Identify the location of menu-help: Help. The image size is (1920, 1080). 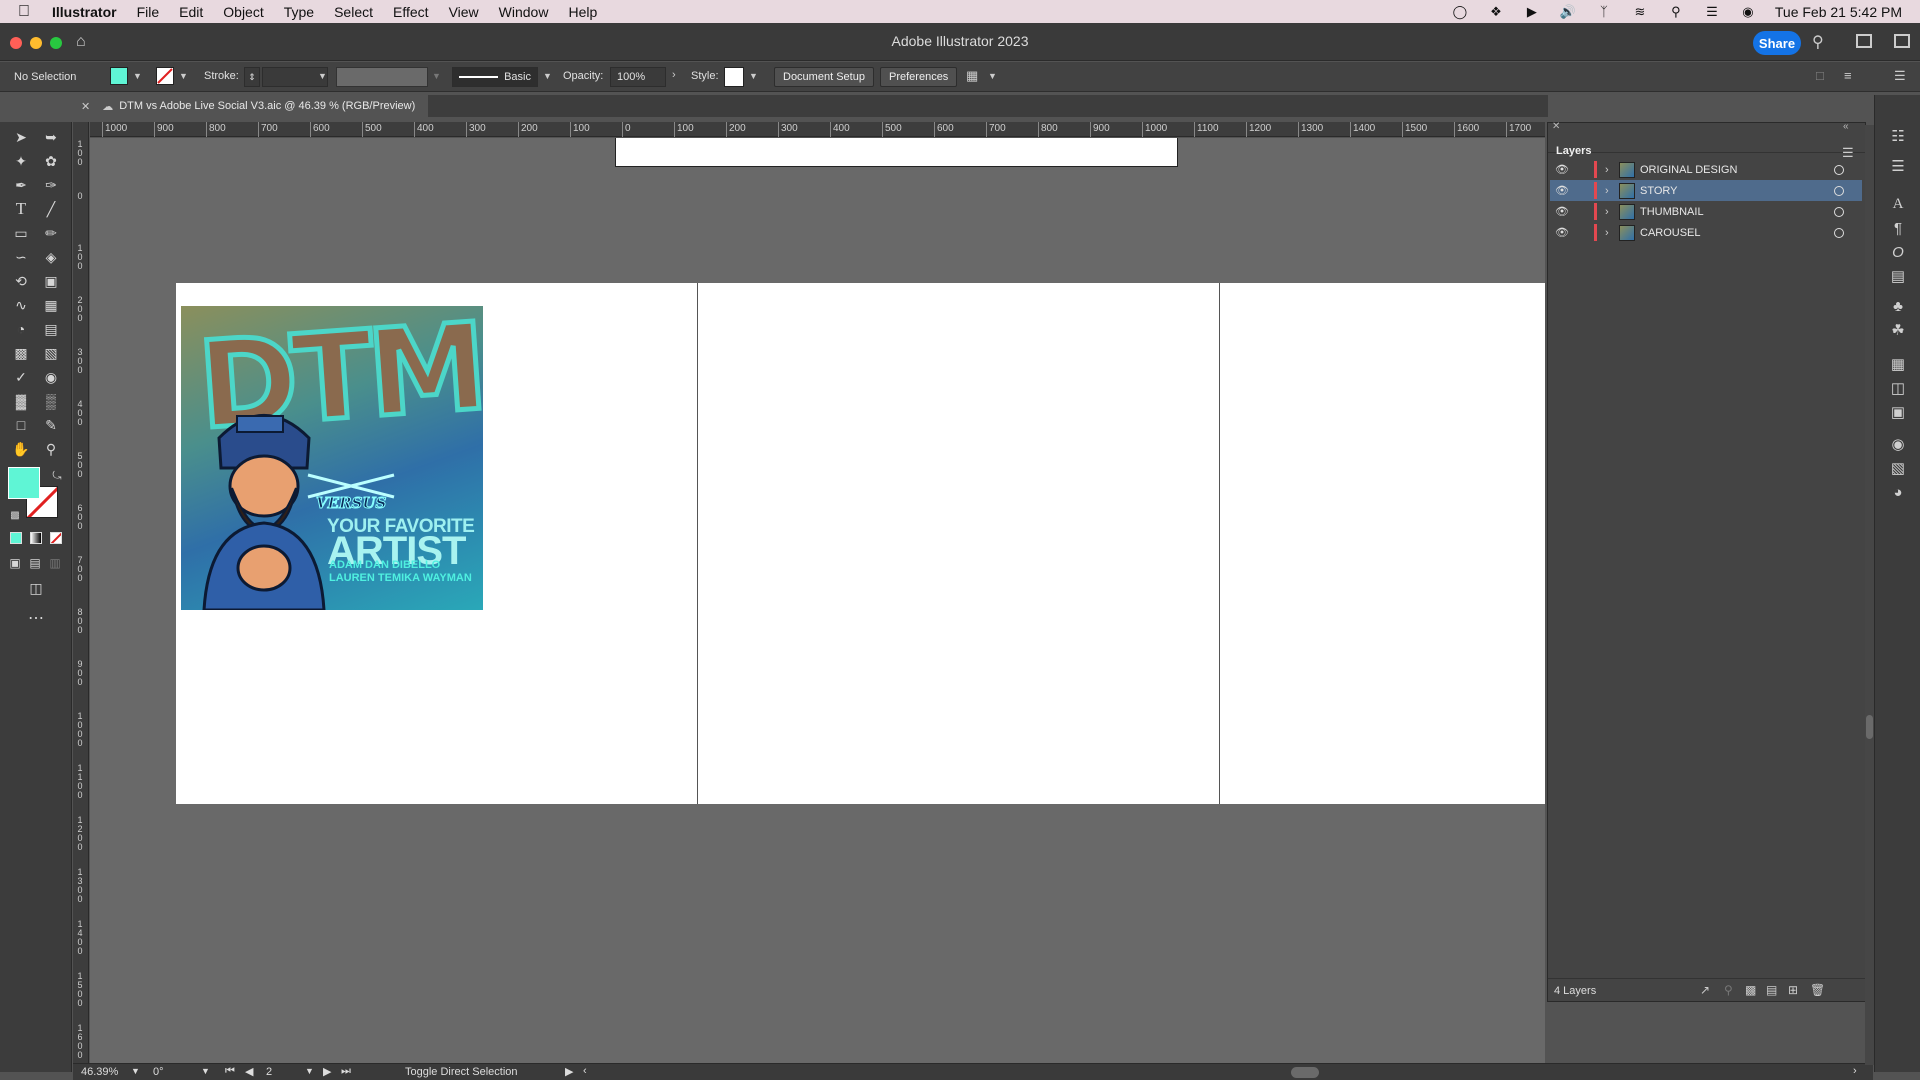
(582, 12).